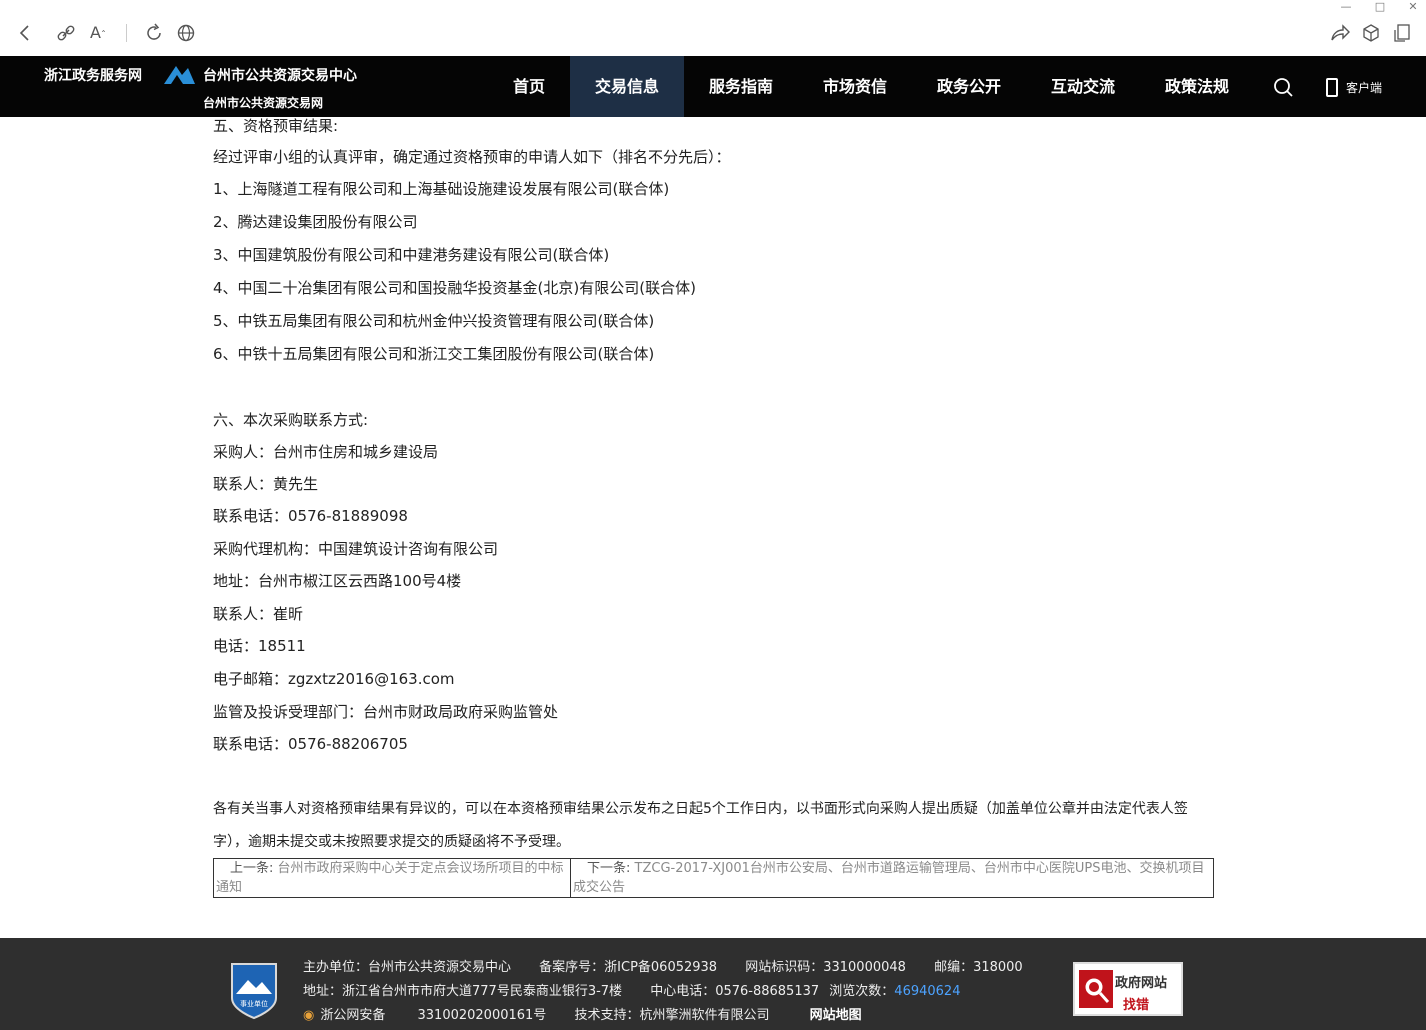 The height and width of the screenshot is (1030, 1426). Describe the element at coordinates (472, 157) in the screenshot. I see `section5-intro: 经过评审小组的认真评审，确定通过资格预审的申请人如下（排名不分先后）：` at that location.